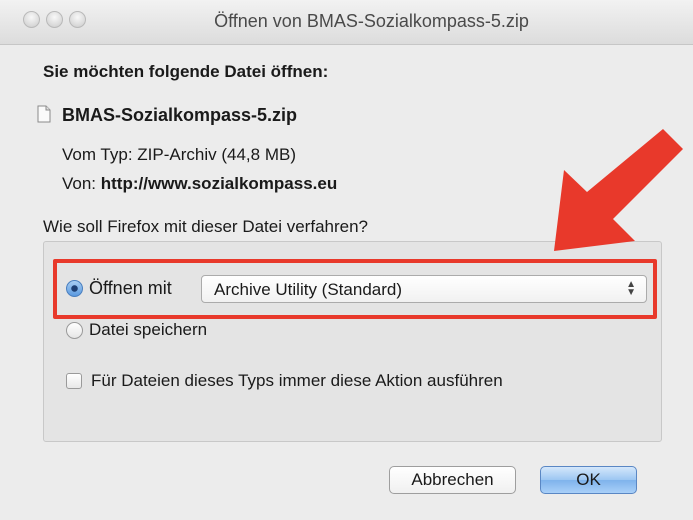 The width and height of the screenshot is (693, 520). Describe the element at coordinates (44, 114) in the screenshot. I see `file-icon` at that location.